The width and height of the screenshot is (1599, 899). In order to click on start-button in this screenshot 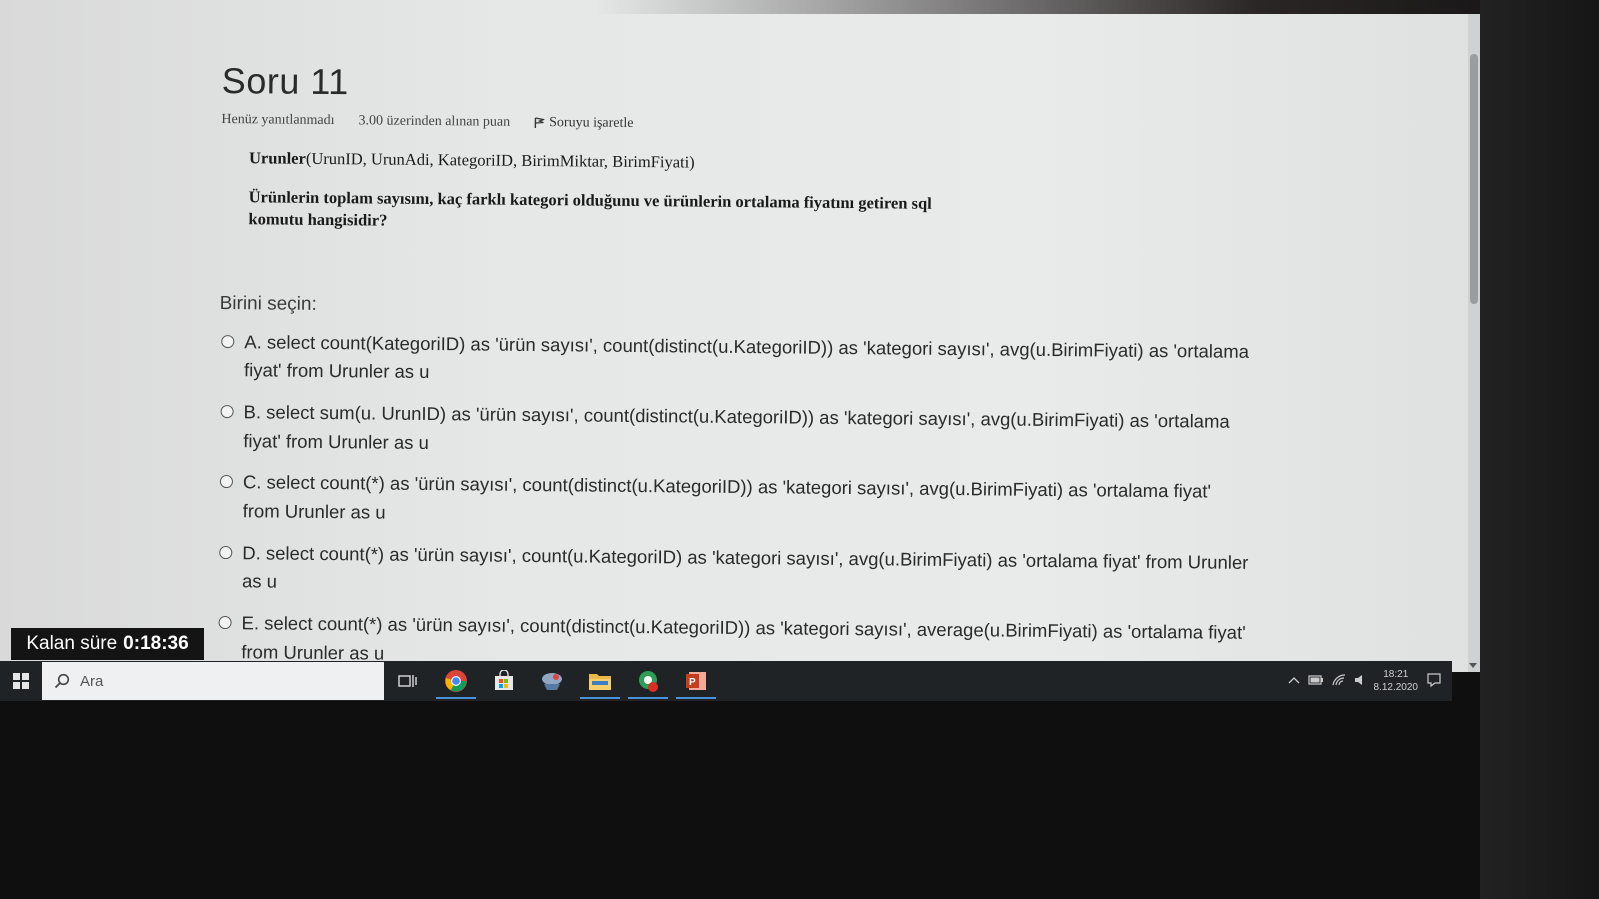, I will do `click(21, 681)`.